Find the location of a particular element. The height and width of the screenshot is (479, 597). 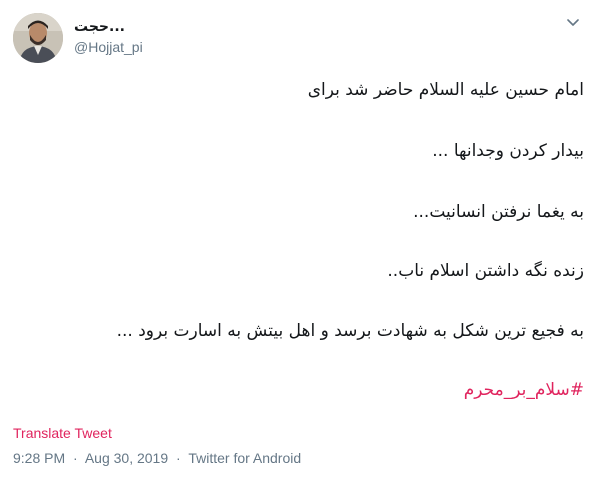

hashtag-link: #سلام_بر_محرم is located at coordinates (524, 390).